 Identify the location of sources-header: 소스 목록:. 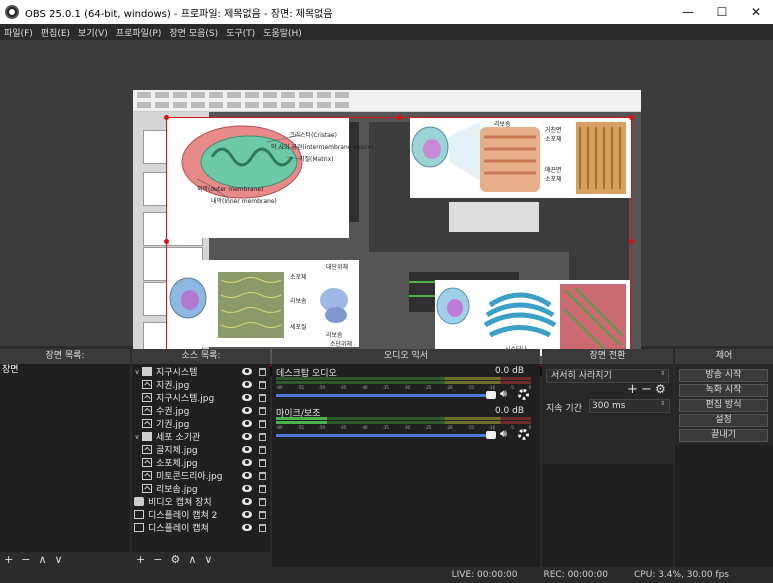
(201, 356).